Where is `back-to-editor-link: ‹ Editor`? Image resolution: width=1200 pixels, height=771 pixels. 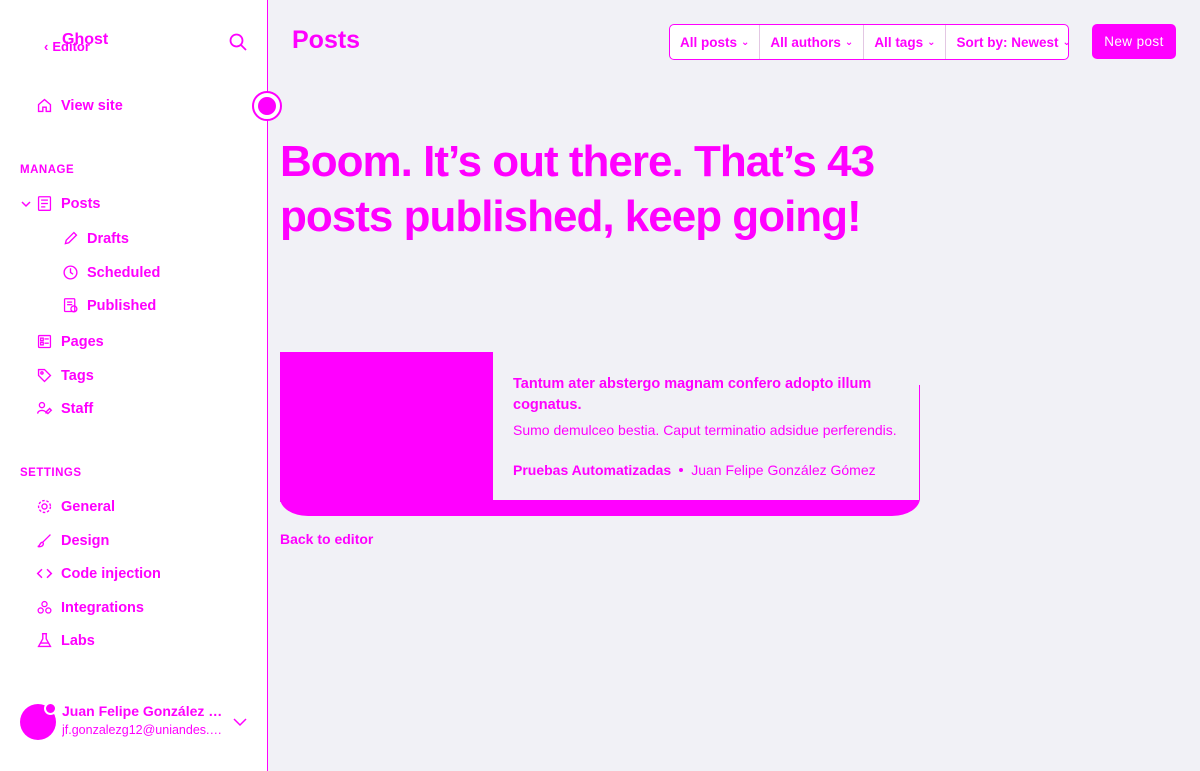
back-to-editor-link: ‹ Editor is located at coordinates (67, 46).